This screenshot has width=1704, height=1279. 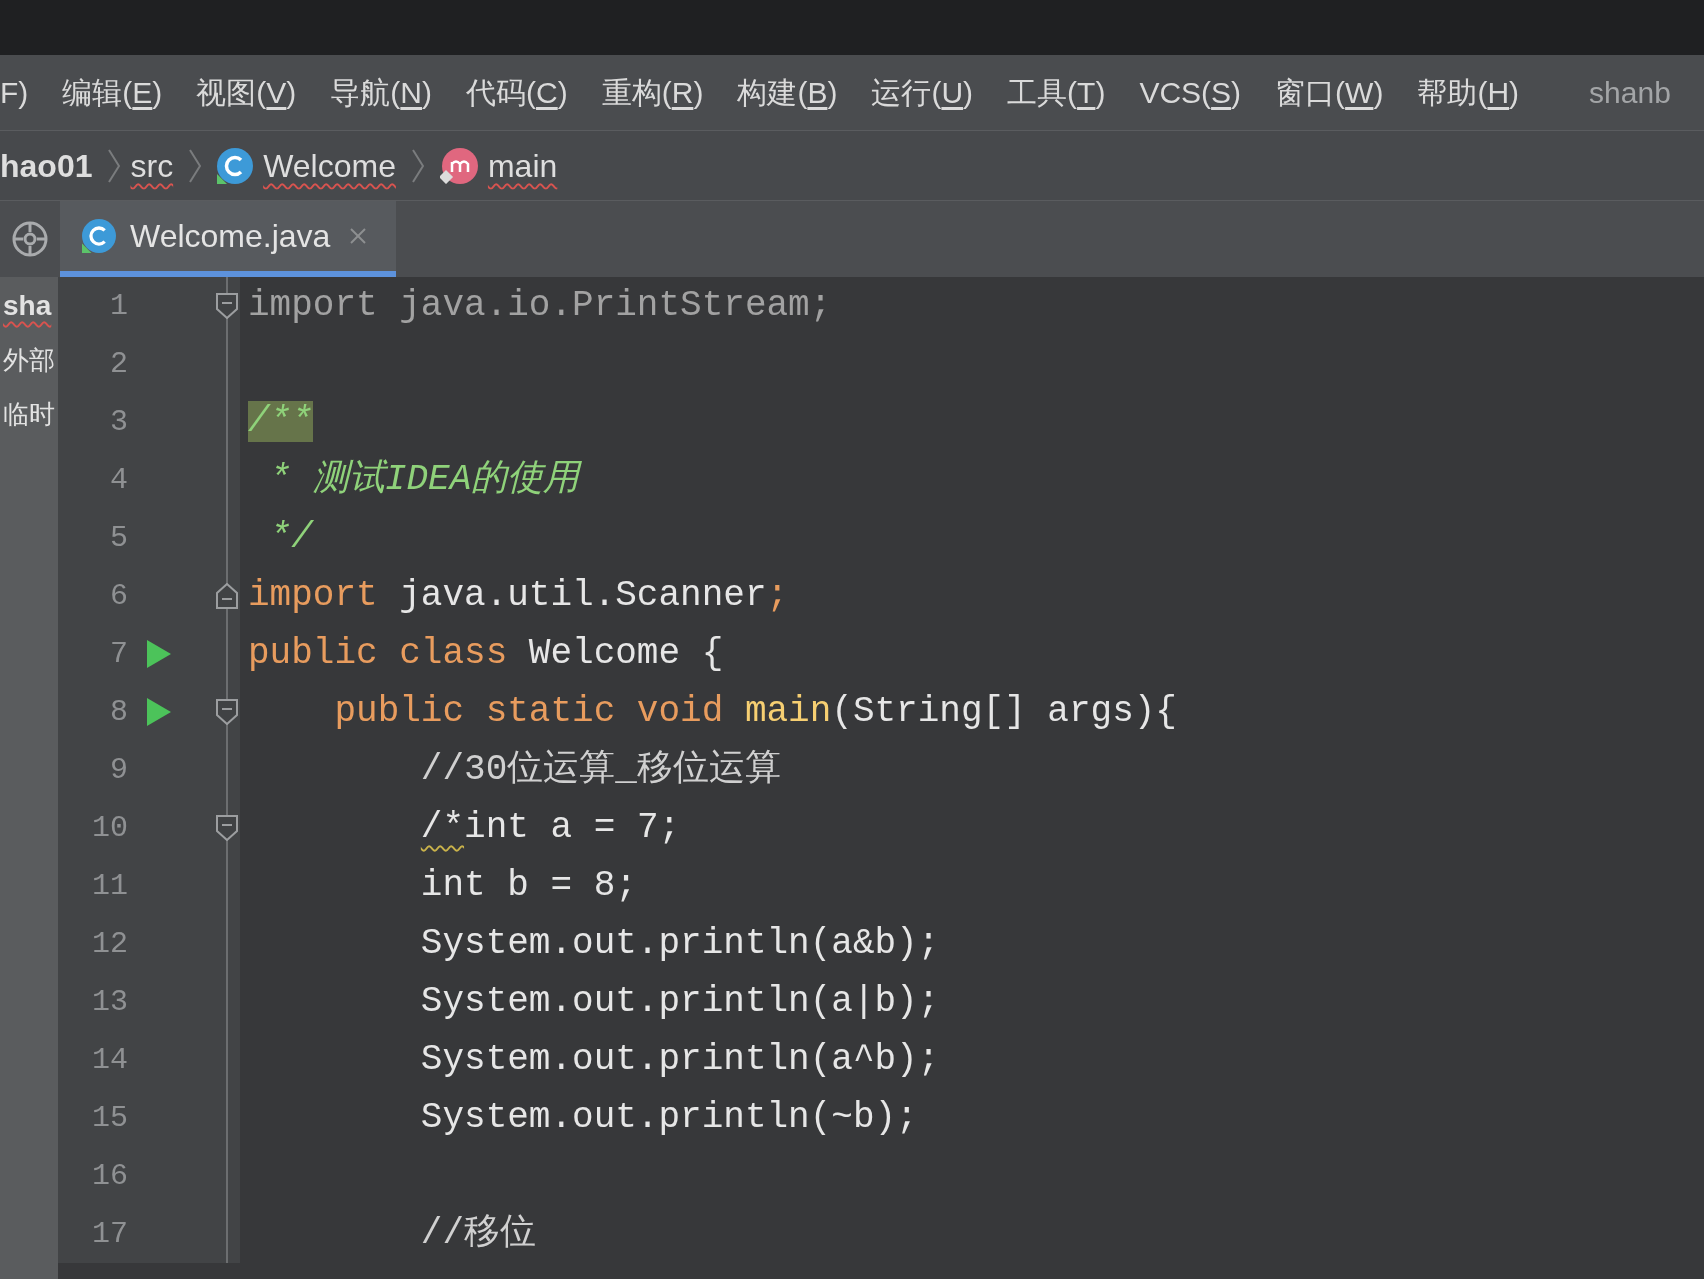 What do you see at coordinates (118, 596) in the screenshot?
I see `line-number: 6` at bounding box center [118, 596].